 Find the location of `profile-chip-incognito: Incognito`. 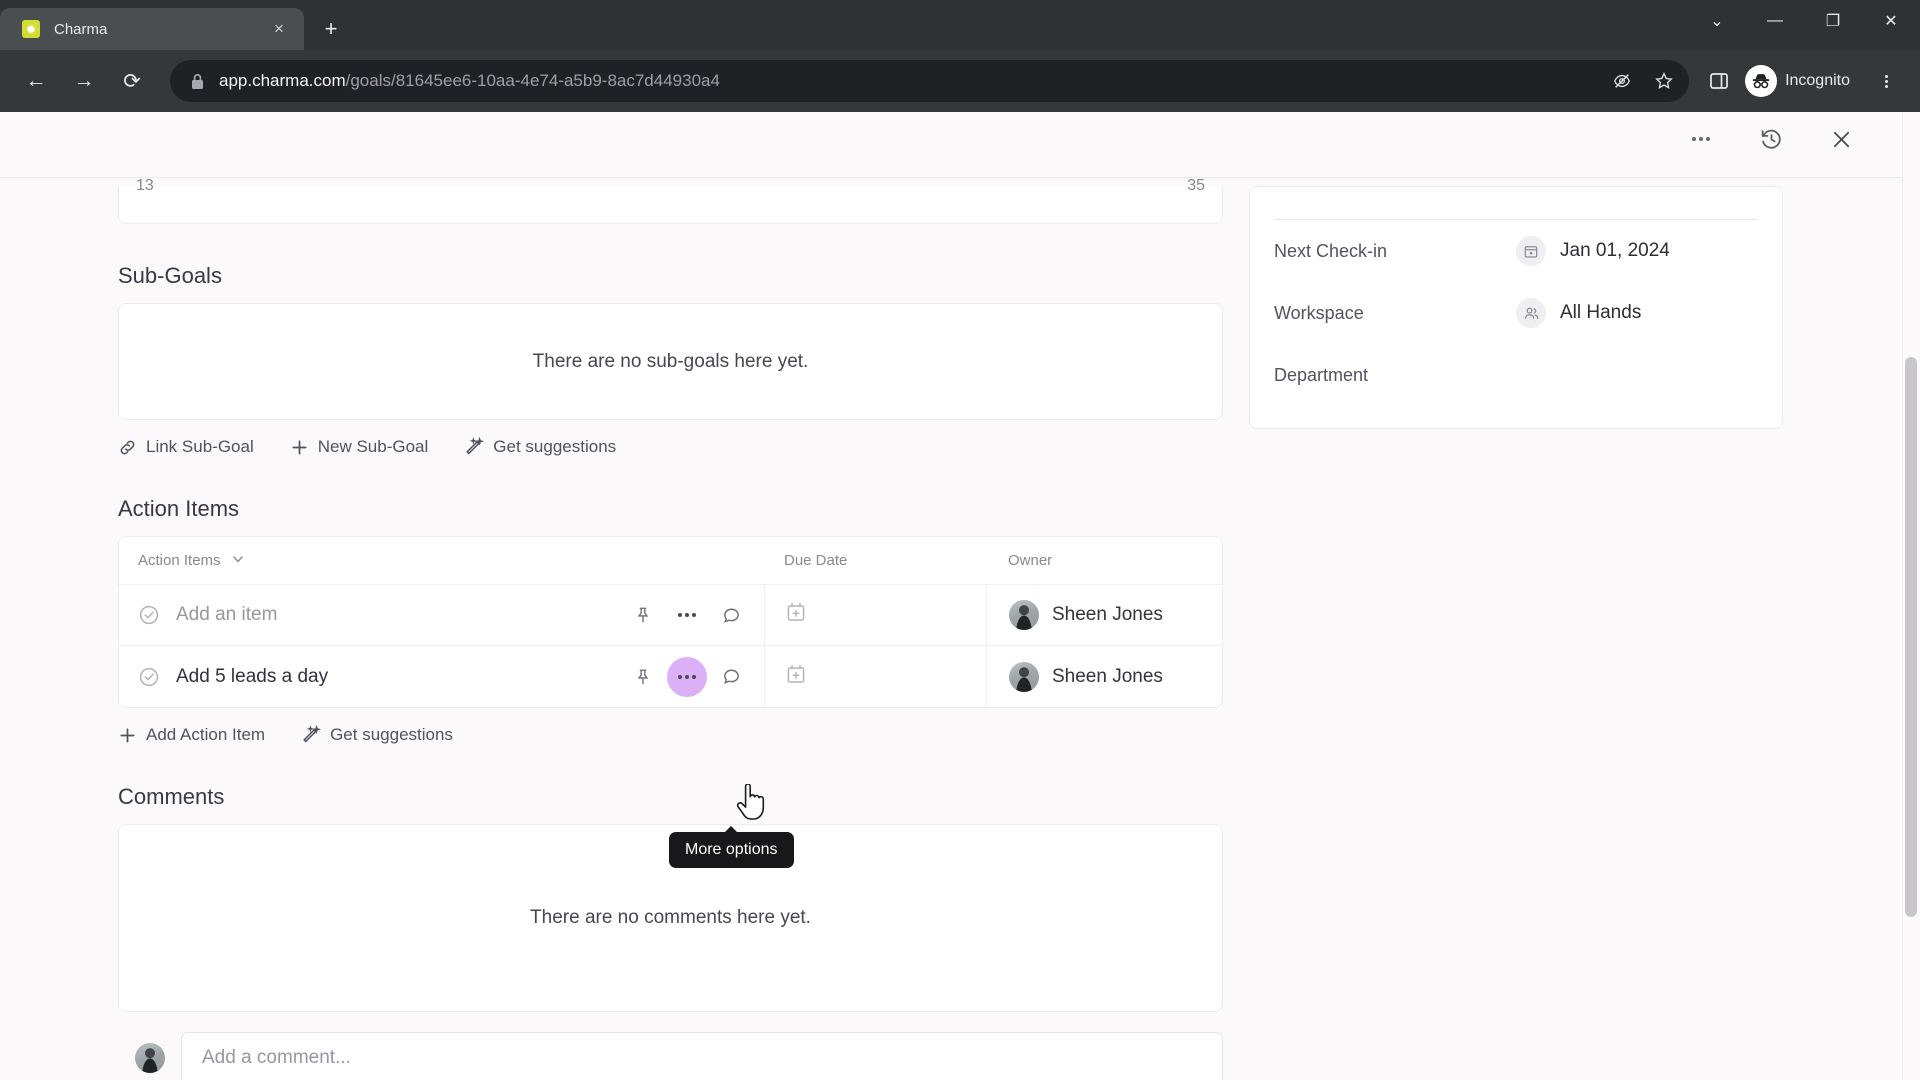

profile-chip-incognito: Incognito is located at coordinates (1802, 81).